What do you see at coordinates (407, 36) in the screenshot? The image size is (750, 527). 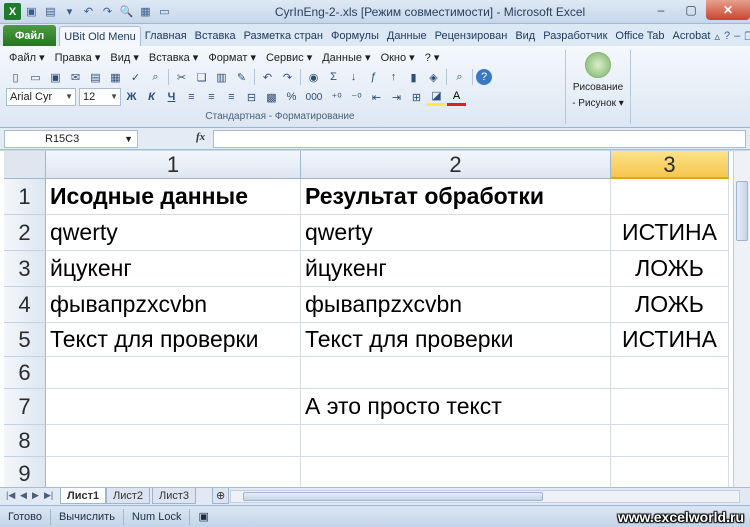 I see `tab-data: Данные` at bounding box center [407, 36].